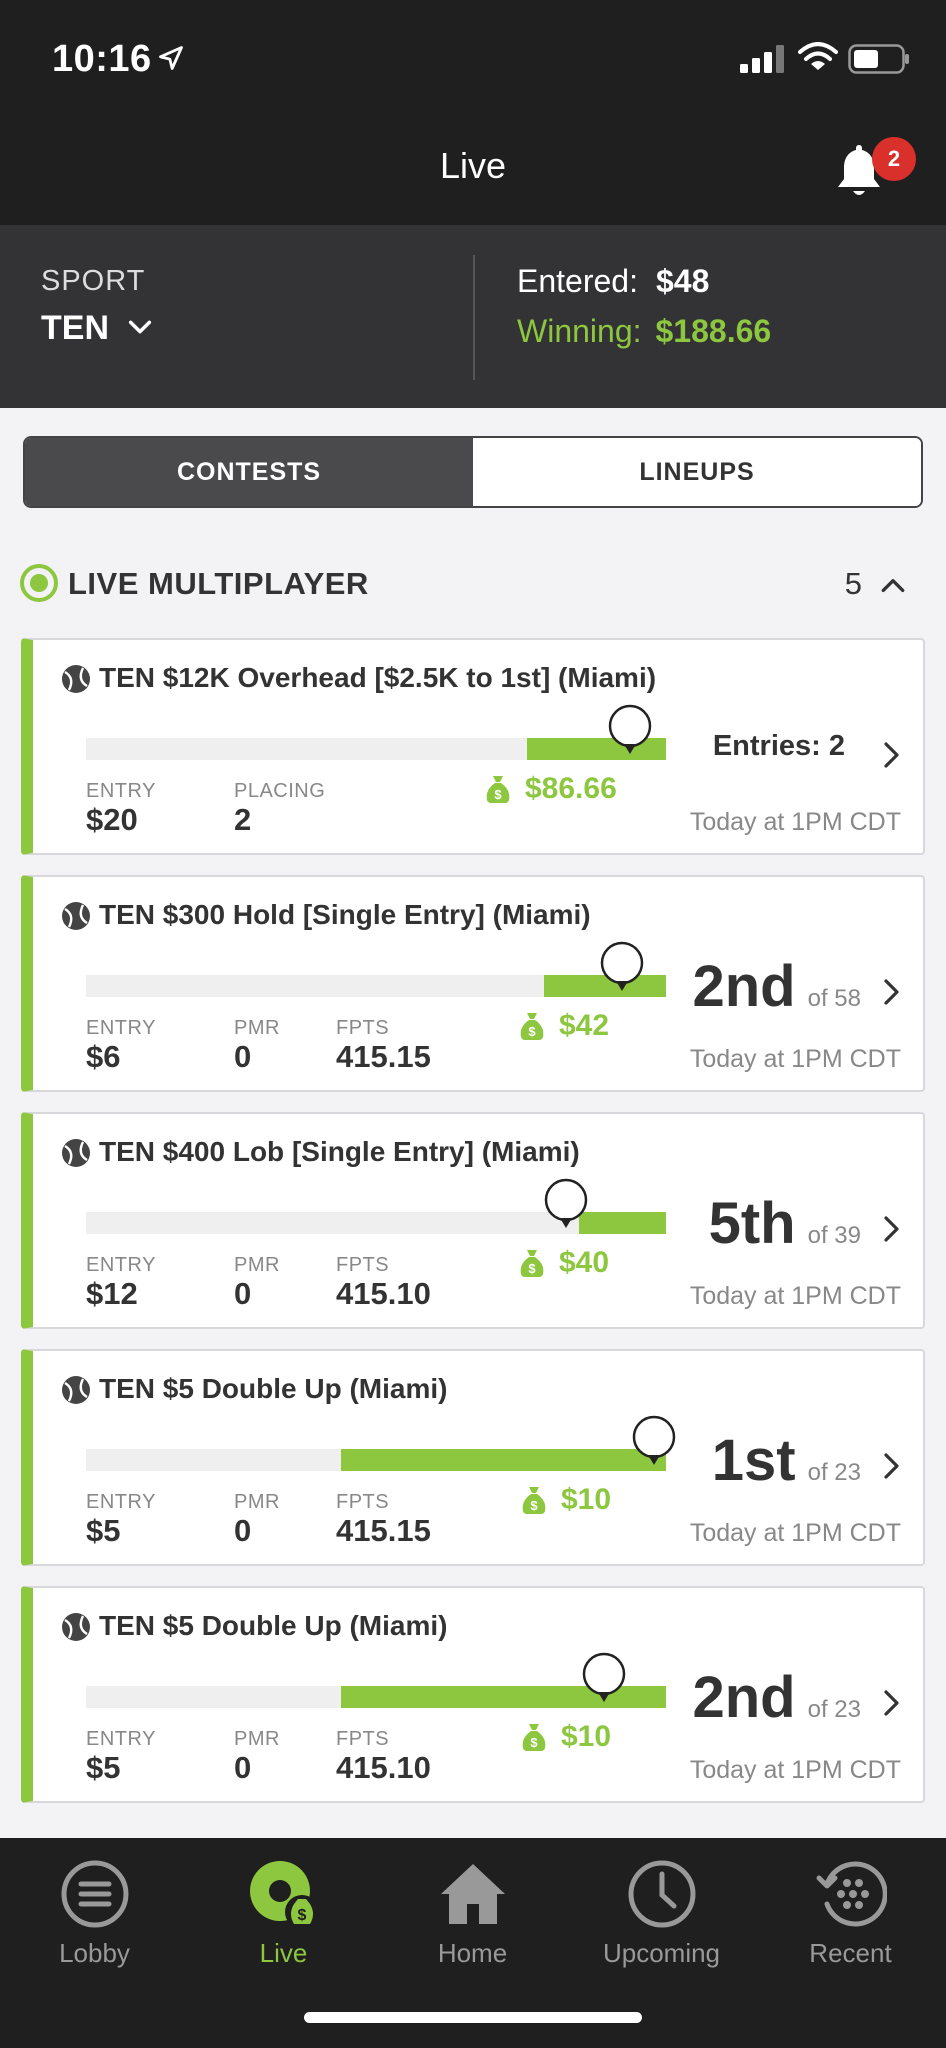  Describe the element at coordinates (778, 746) in the screenshot. I see `entries-count: Entries: 2` at that location.